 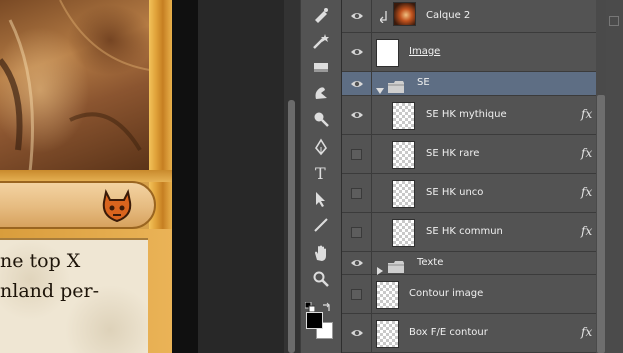 I want to click on type-icon: T, so click(x=320, y=173).